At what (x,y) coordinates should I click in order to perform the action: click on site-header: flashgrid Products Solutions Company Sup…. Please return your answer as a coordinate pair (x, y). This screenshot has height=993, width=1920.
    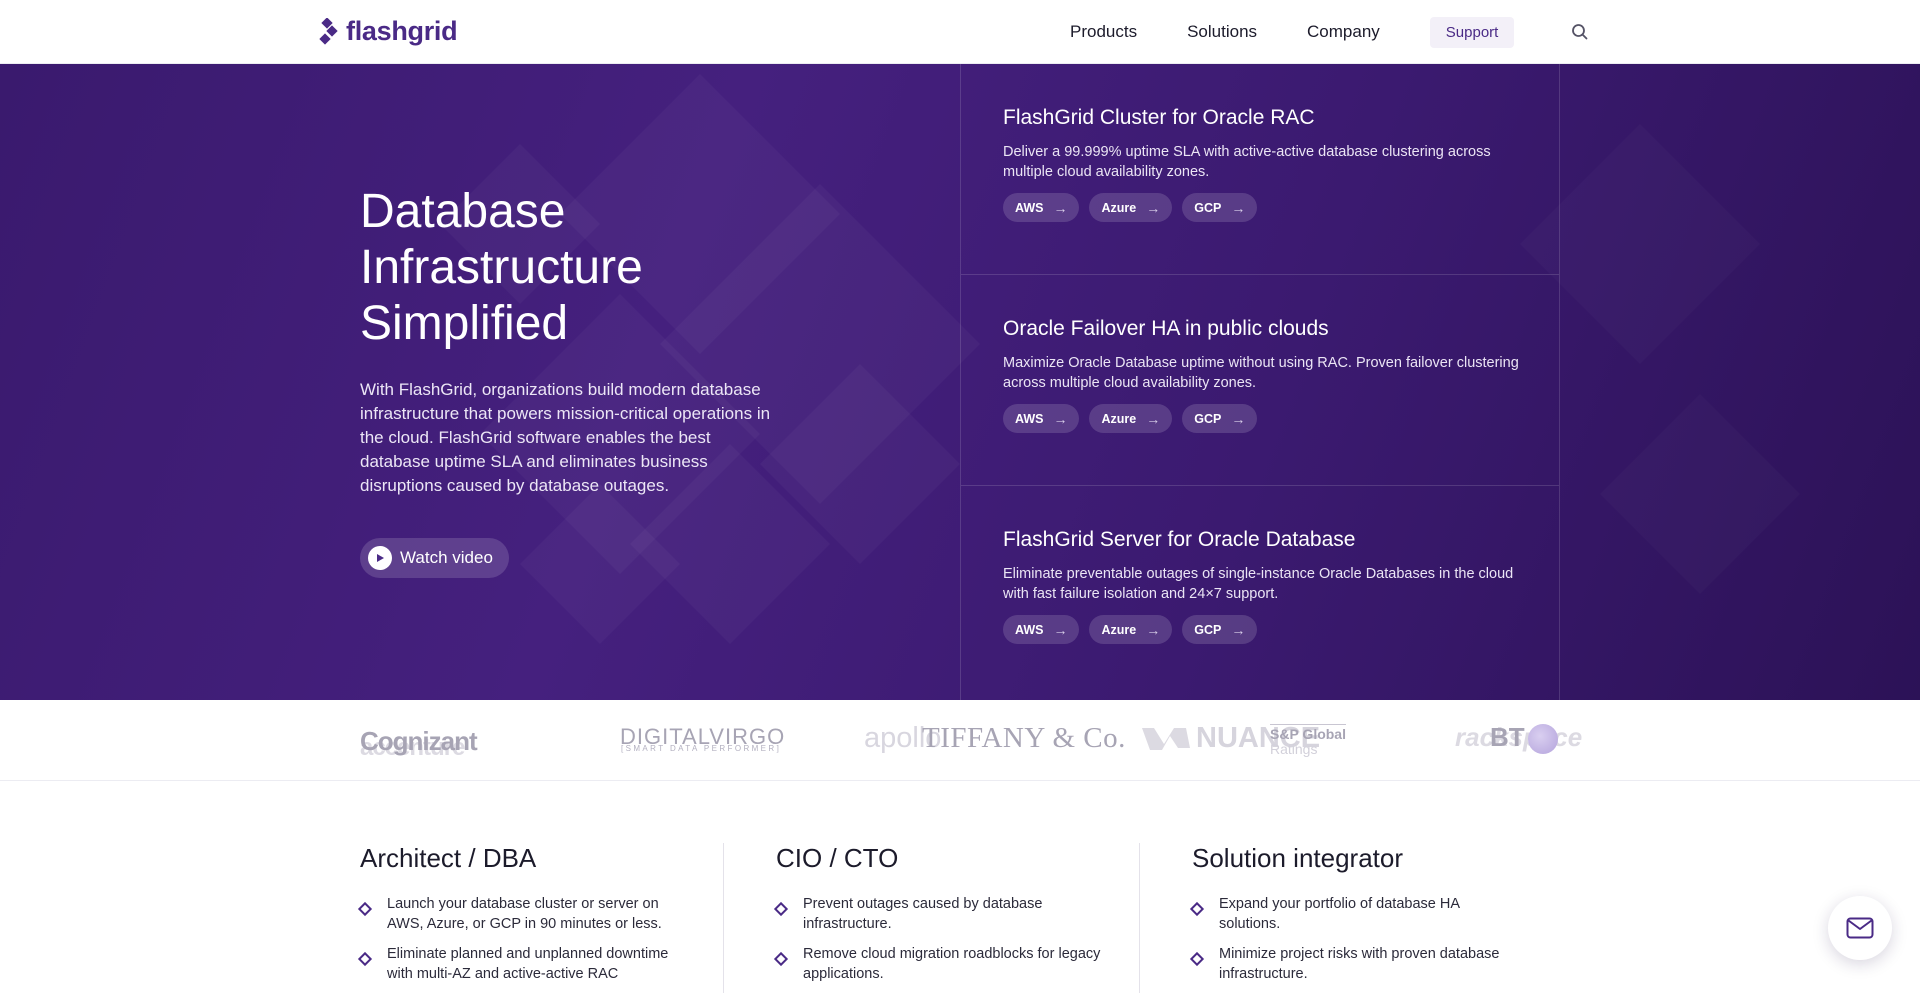
    Looking at the image, I should click on (960, 32).